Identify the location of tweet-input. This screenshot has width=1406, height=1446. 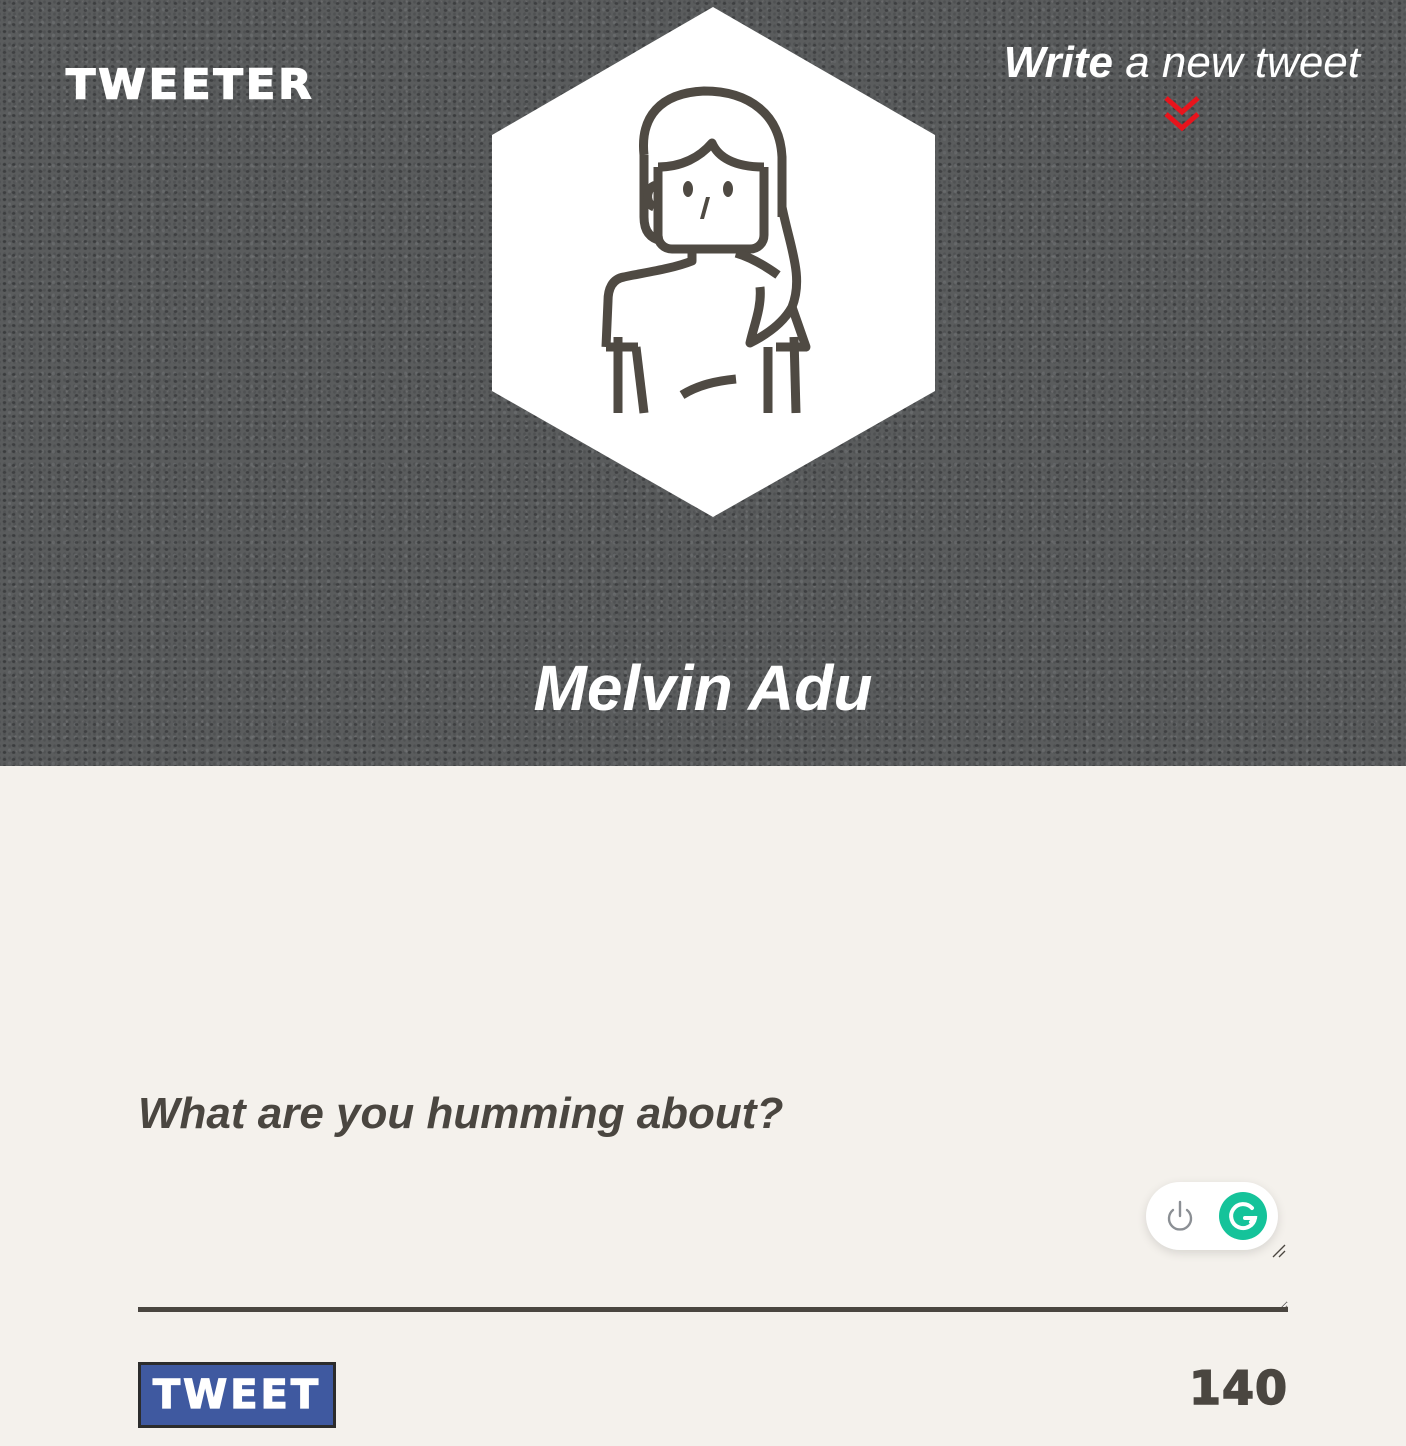
(713, 1195).